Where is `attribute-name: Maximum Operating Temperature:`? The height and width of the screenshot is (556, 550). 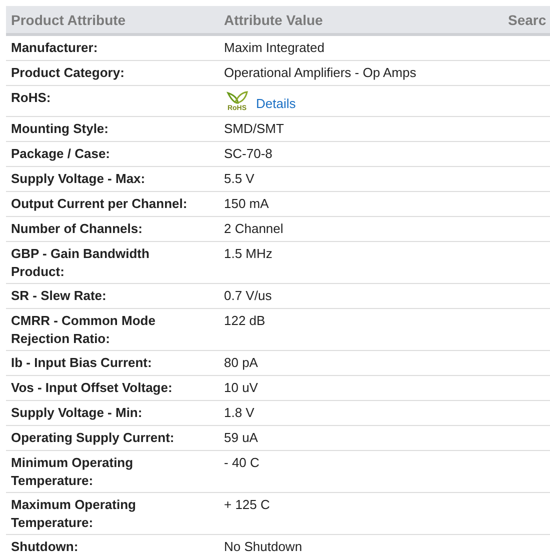 attribute-name: Maximum Operating Temperature: is located at coordinates (73, 514).